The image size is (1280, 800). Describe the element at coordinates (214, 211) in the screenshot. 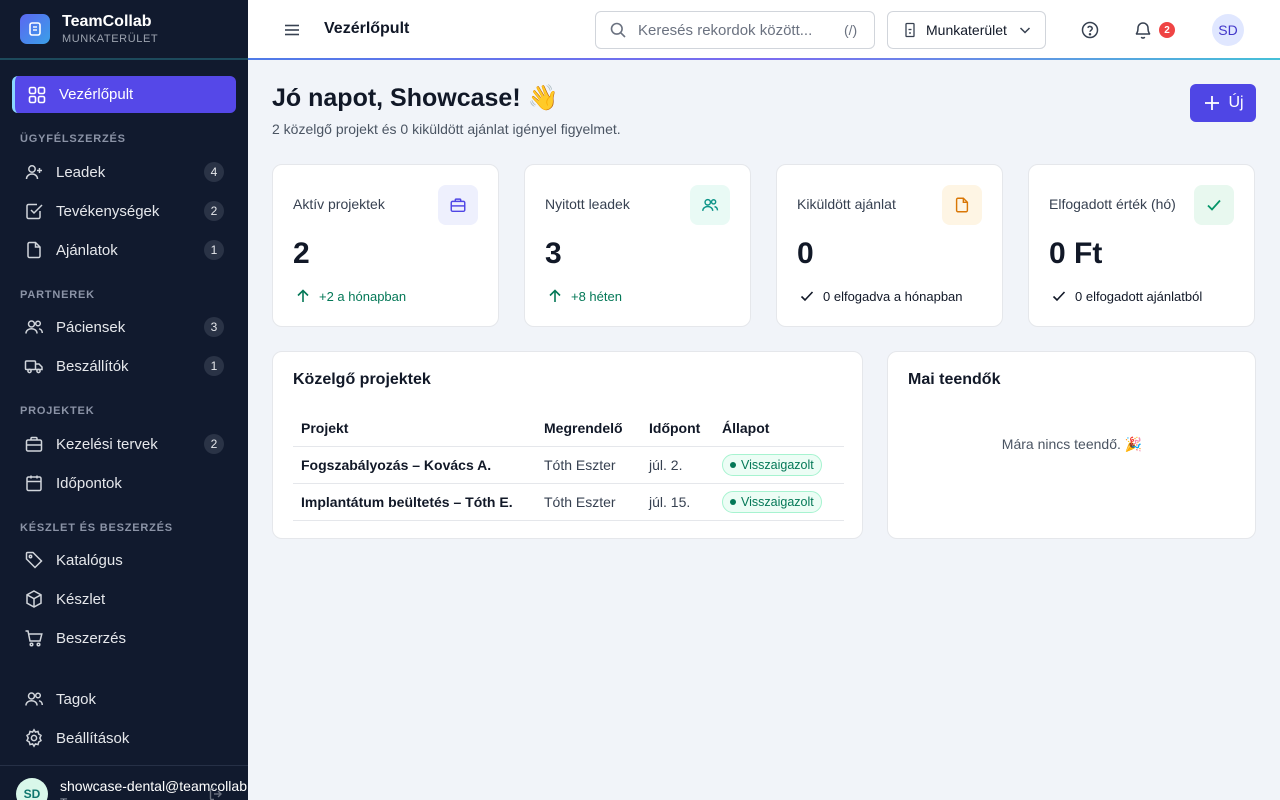

I see `count-badge: 2` at that location.